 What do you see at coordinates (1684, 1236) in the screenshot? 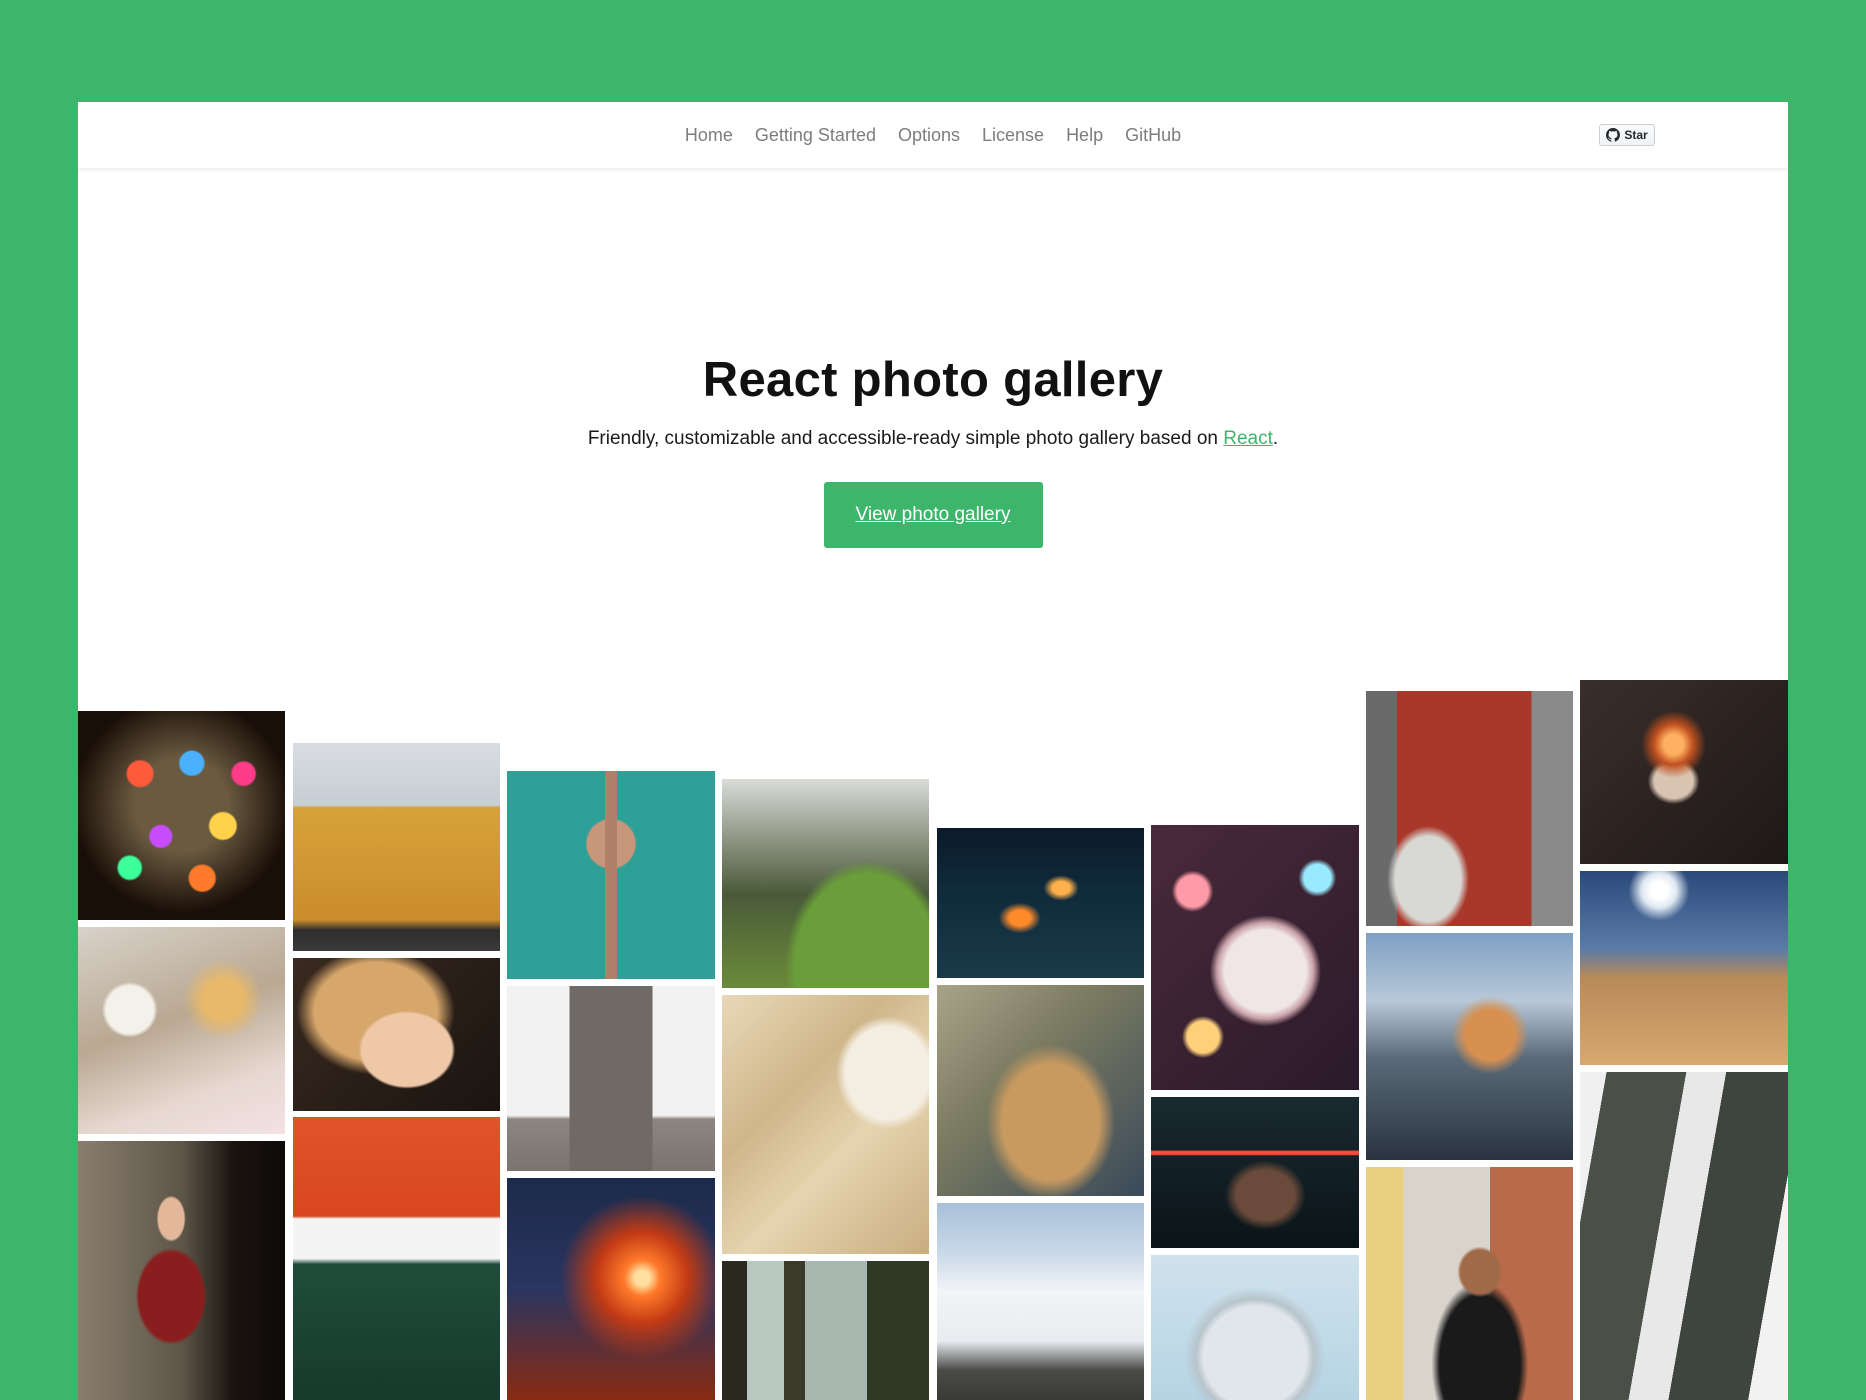
I see `snowy-pines-photo` at bounding box center [1684, 1236].